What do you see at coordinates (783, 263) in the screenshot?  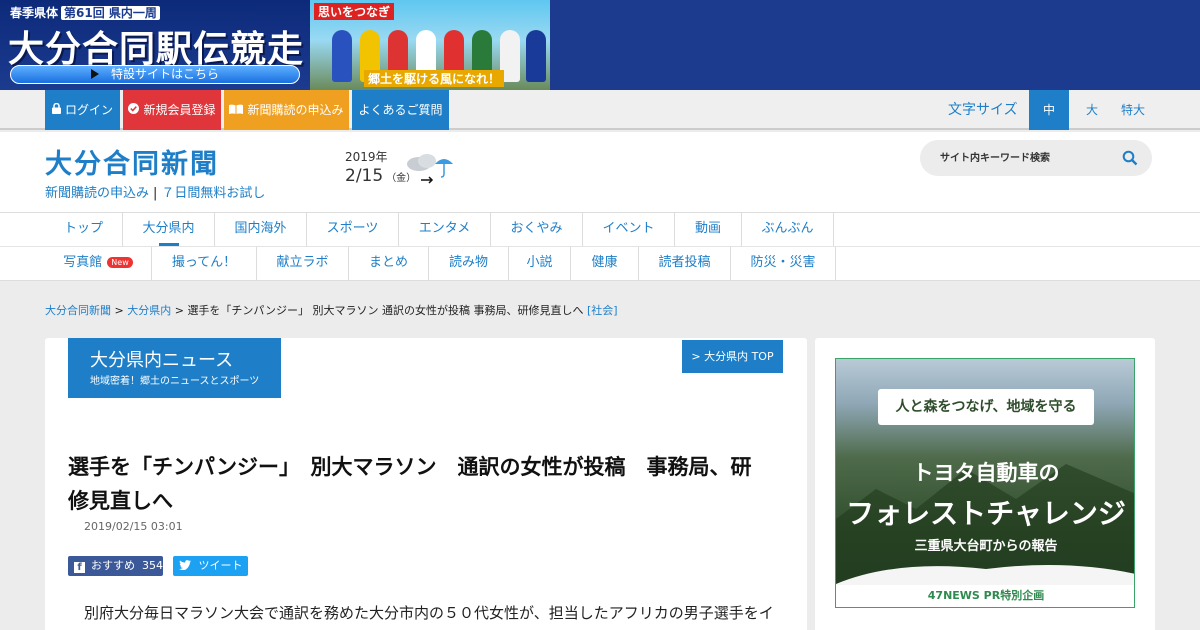 I see `nav-disaster: 防災・災害` at bounding box center [783, 263].